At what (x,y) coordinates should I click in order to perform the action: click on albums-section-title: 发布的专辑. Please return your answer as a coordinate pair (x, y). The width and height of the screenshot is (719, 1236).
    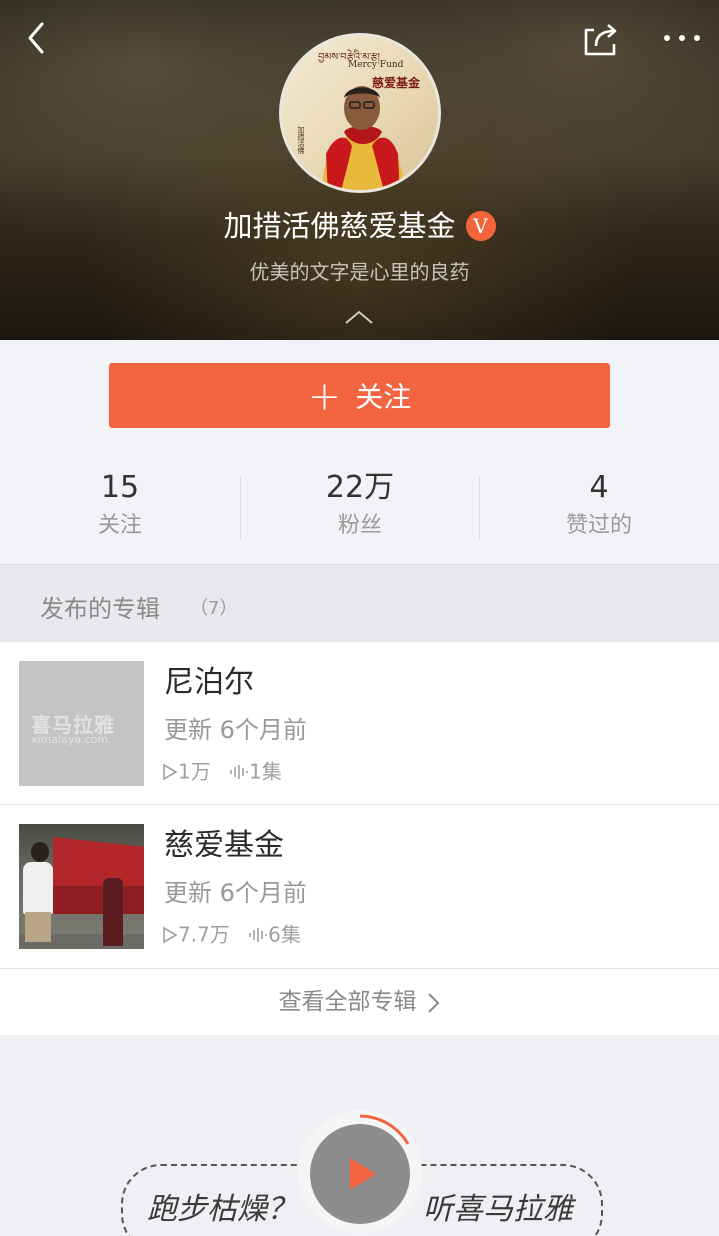
    Looking at the image, I should click on (100, 609).